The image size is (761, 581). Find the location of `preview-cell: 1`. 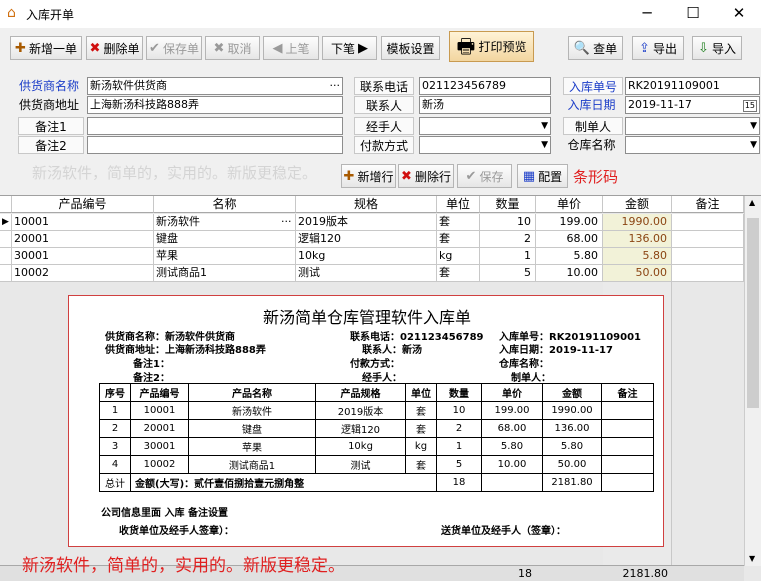

preview-cell: 1 is located at coordinates (459, 446).